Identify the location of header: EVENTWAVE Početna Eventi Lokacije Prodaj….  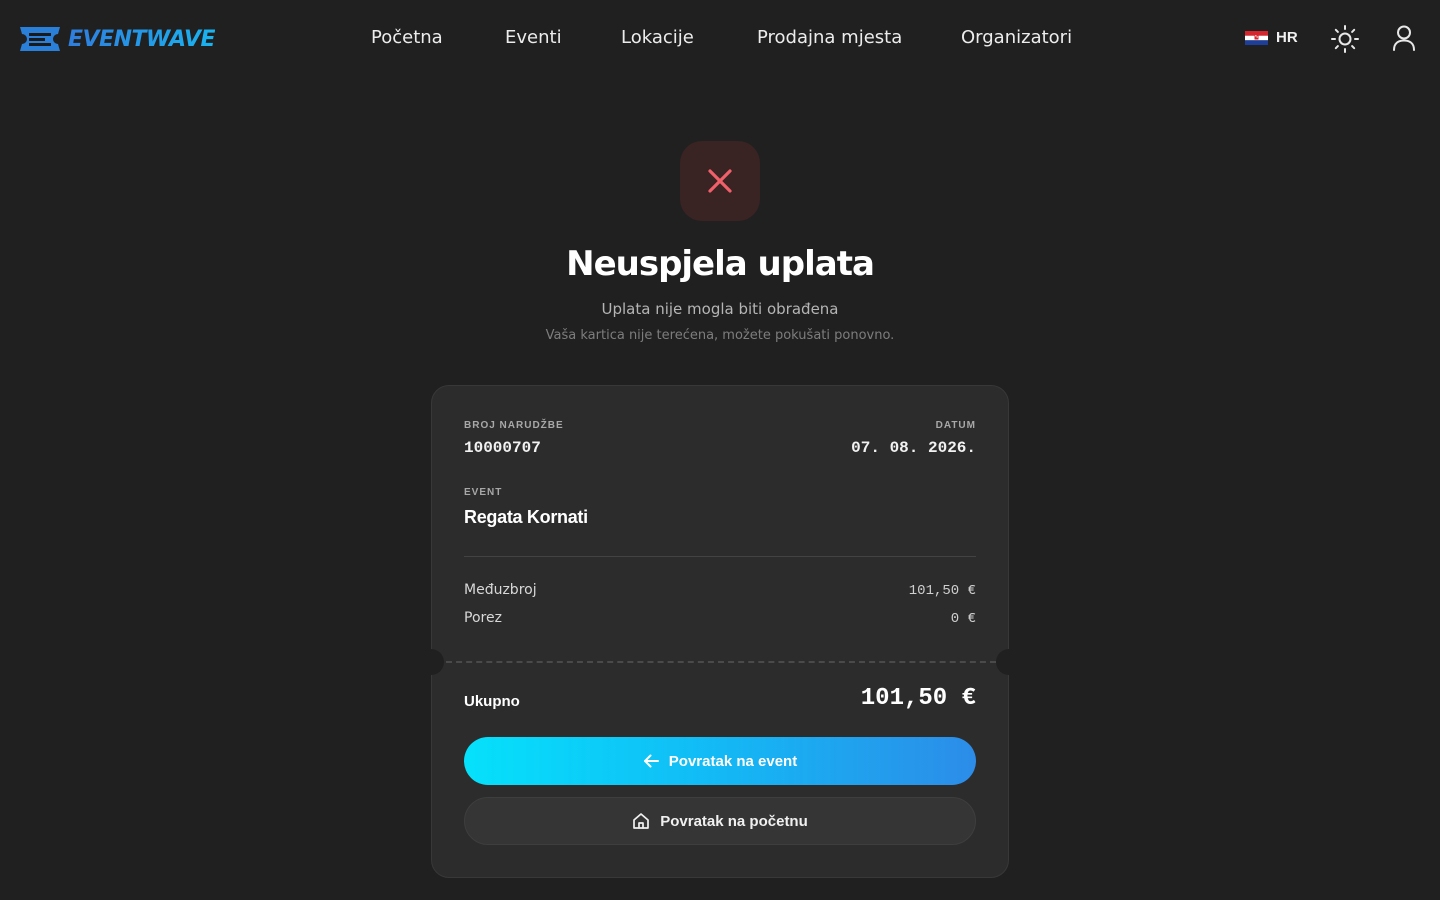
(720, 39).